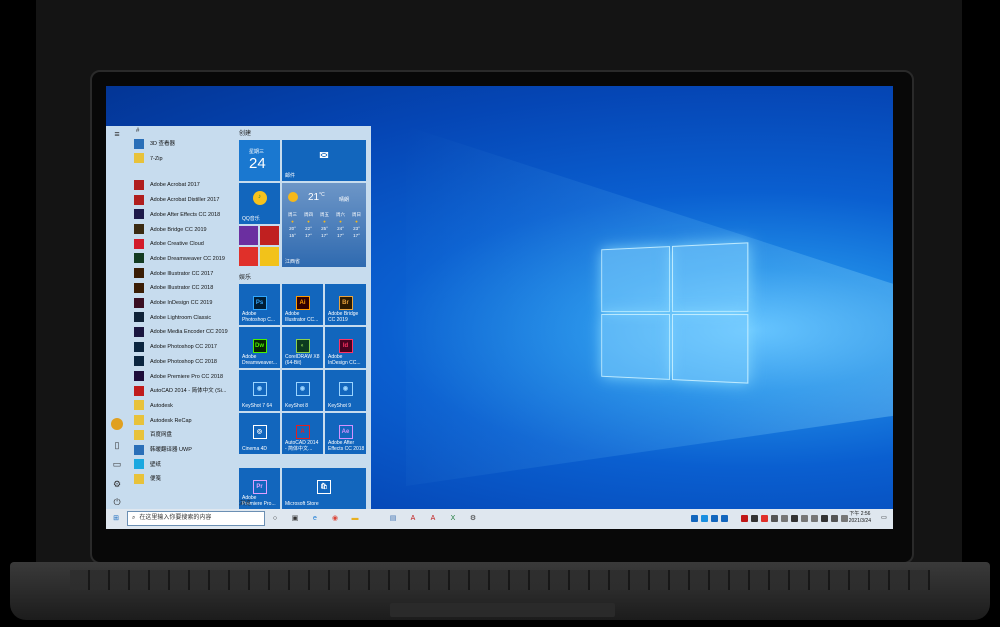  What do you see at coordinates (117, 484) in the screenshot?
I see `gear-icon: ⚙` at bounding box center [117, 484].